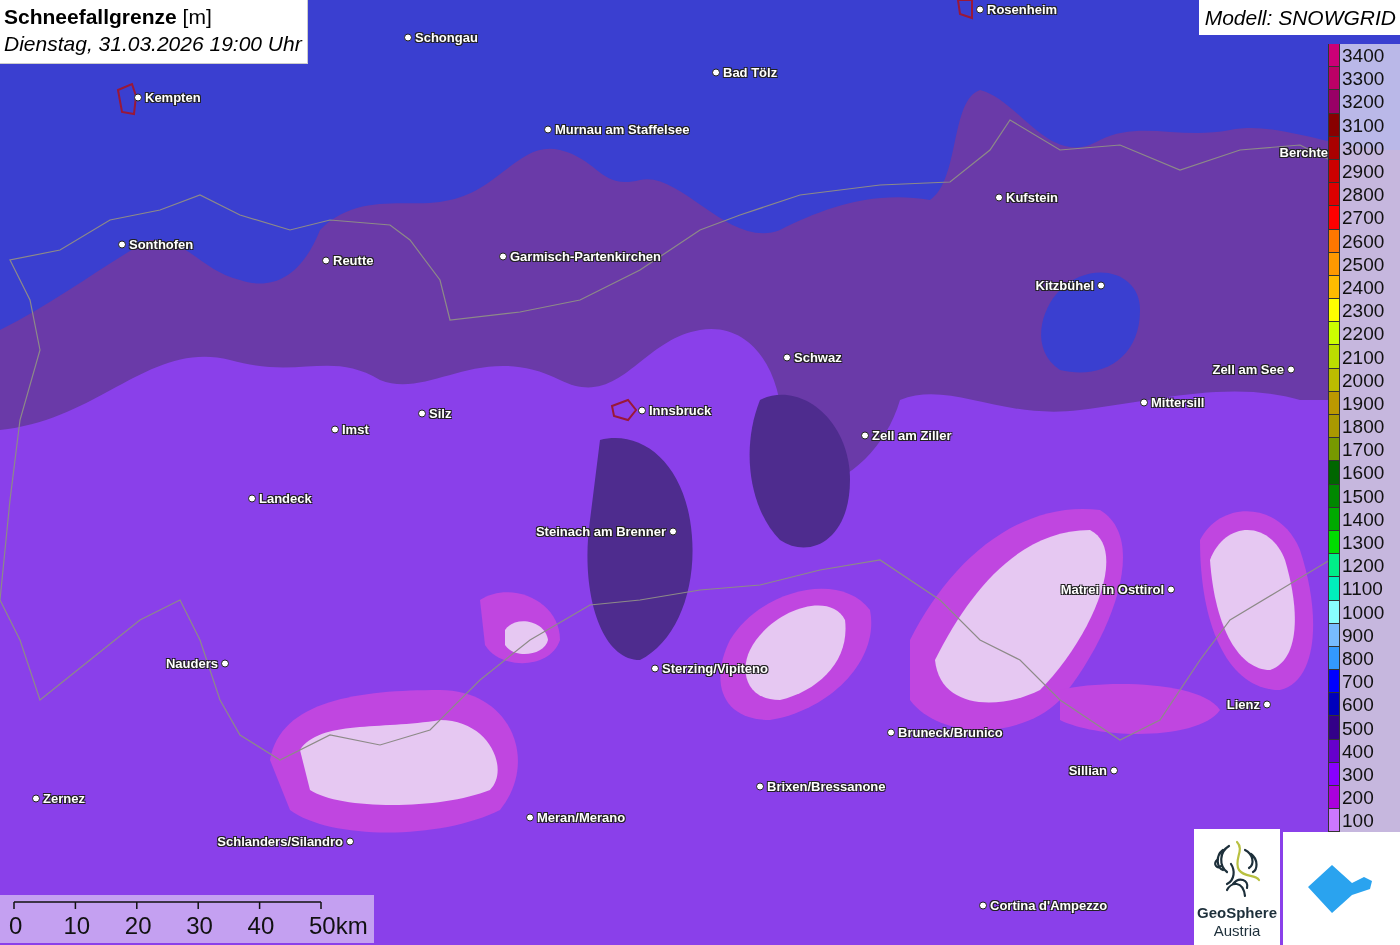  What do you see at coordinates (600, 531) in the screenshot?
I see `city-label: Steinach am Brenner` at bounding box center [600, 531].